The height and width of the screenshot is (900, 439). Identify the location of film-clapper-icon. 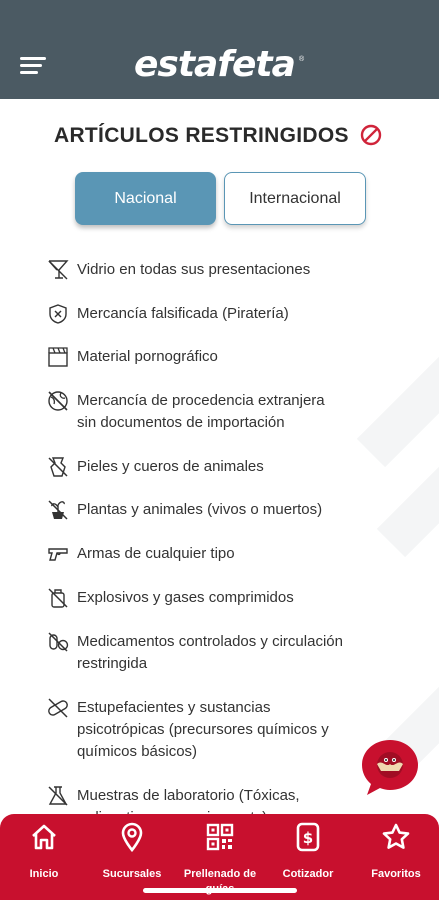
(58, 357).